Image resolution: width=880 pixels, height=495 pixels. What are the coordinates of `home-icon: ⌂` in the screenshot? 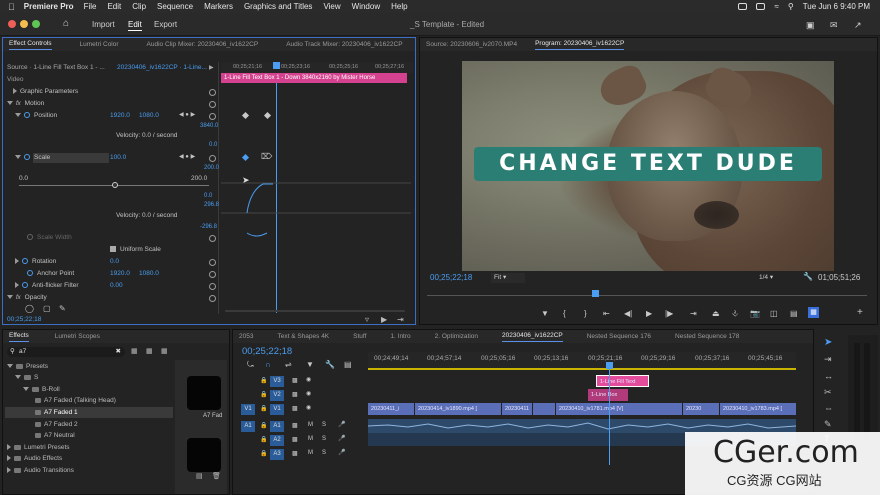 It's located at (66, 23).